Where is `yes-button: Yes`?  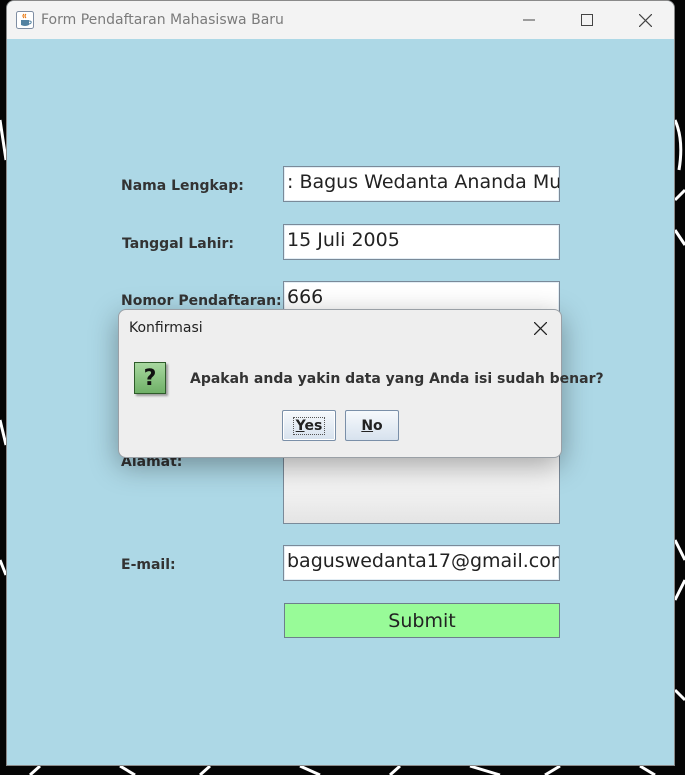
yes-button: Yes is located at coordinates (309, 425).